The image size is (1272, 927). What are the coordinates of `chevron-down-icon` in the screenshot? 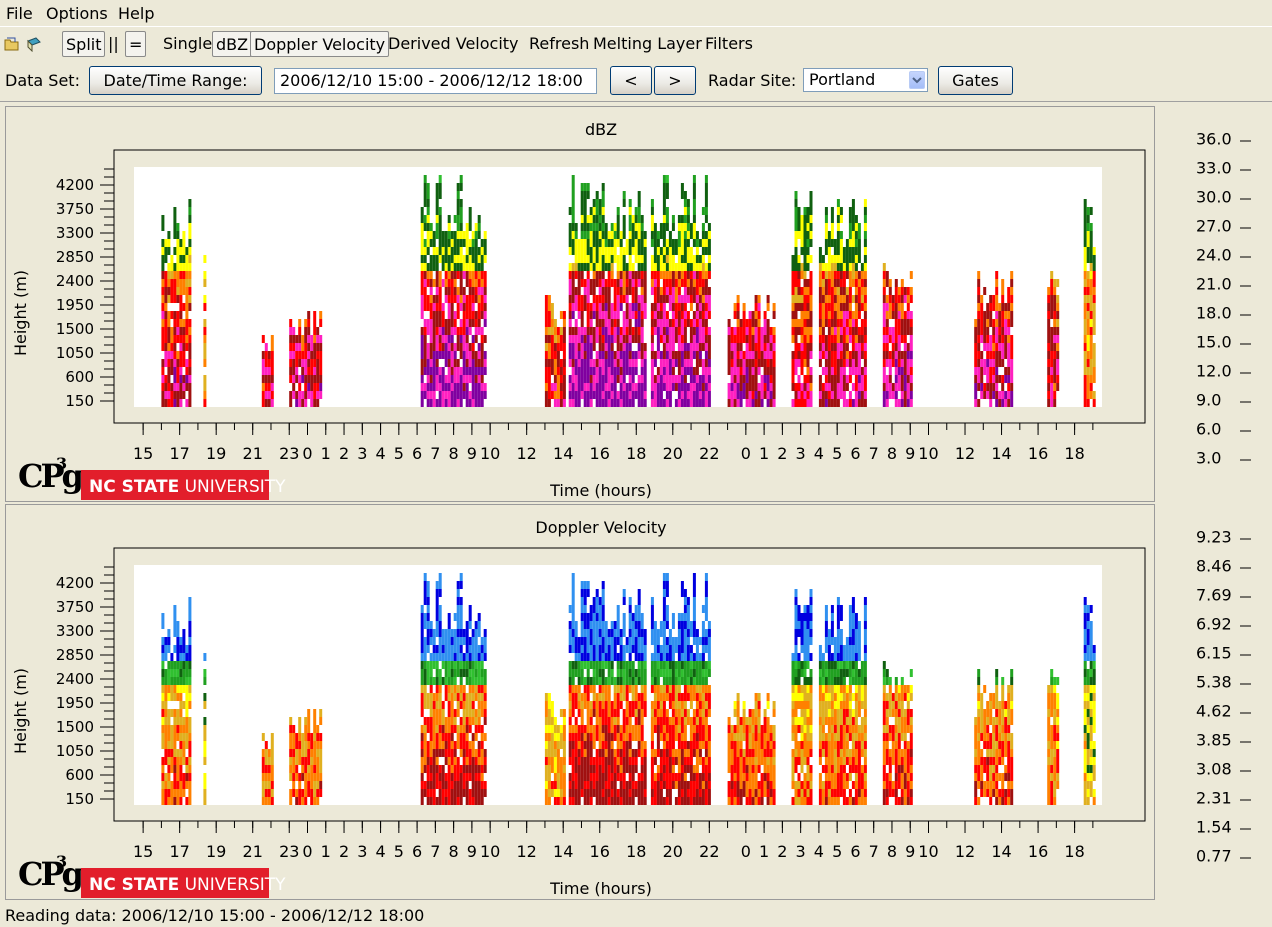 It's located at (917, 80).